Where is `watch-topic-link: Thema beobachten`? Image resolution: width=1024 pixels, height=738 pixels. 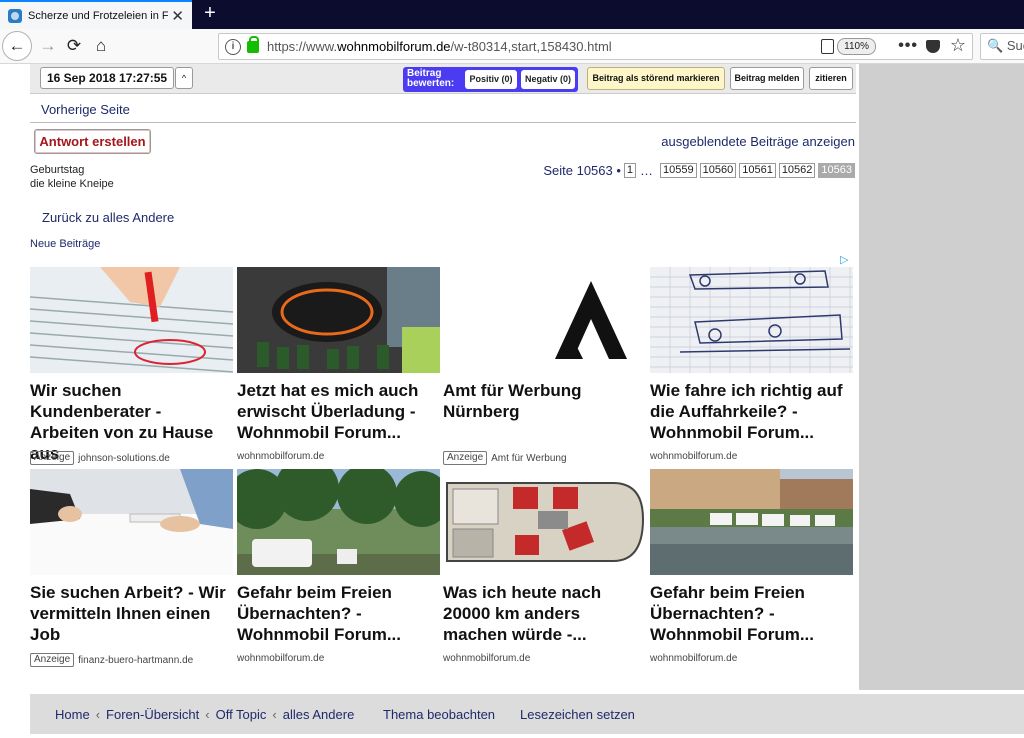 watch-topic-link: Thema beobachten is located at coordinates (439, 714).